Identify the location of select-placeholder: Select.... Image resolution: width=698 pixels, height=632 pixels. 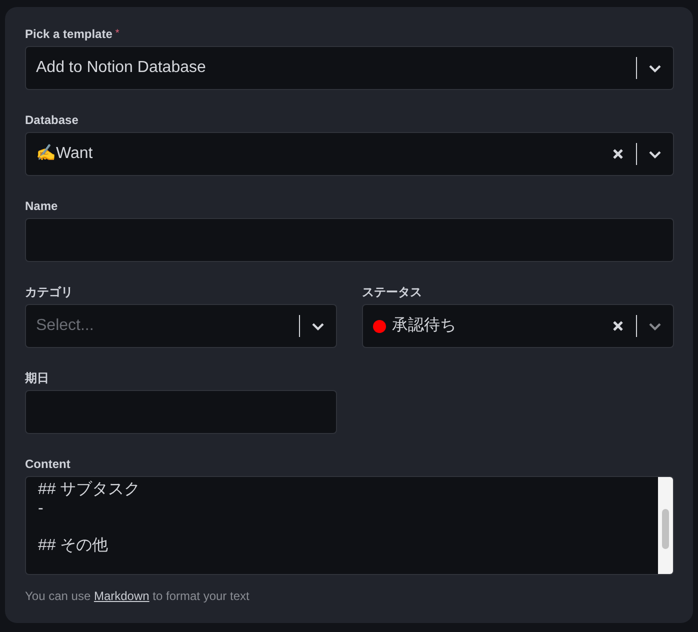
(65, 326).